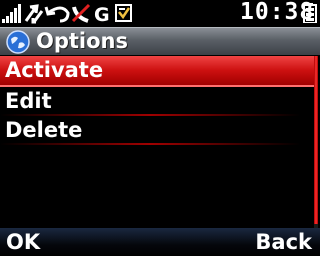  I want to click on ok-softkey: OK, so click(23, 242).